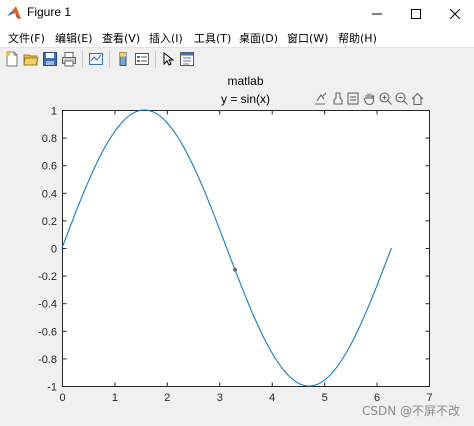 This screenshot has height=426, width=474. Describe the element at coordinates (410, 411) in the screenshot. I see `watermark-text: CSDN @不屏不改` at that location.